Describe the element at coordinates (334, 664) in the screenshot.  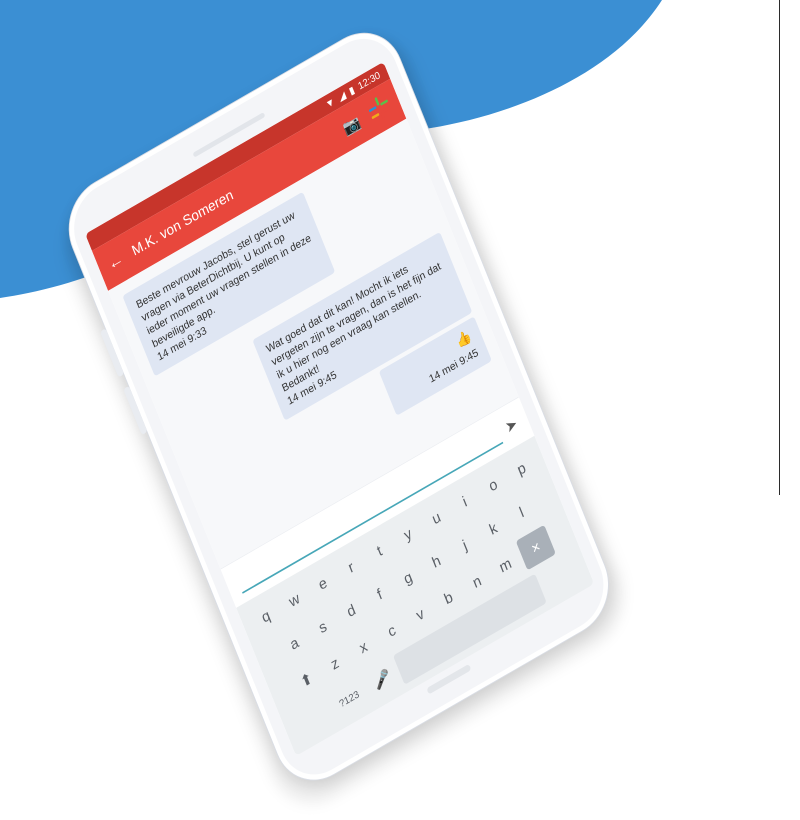
I see `key: z` at that location.